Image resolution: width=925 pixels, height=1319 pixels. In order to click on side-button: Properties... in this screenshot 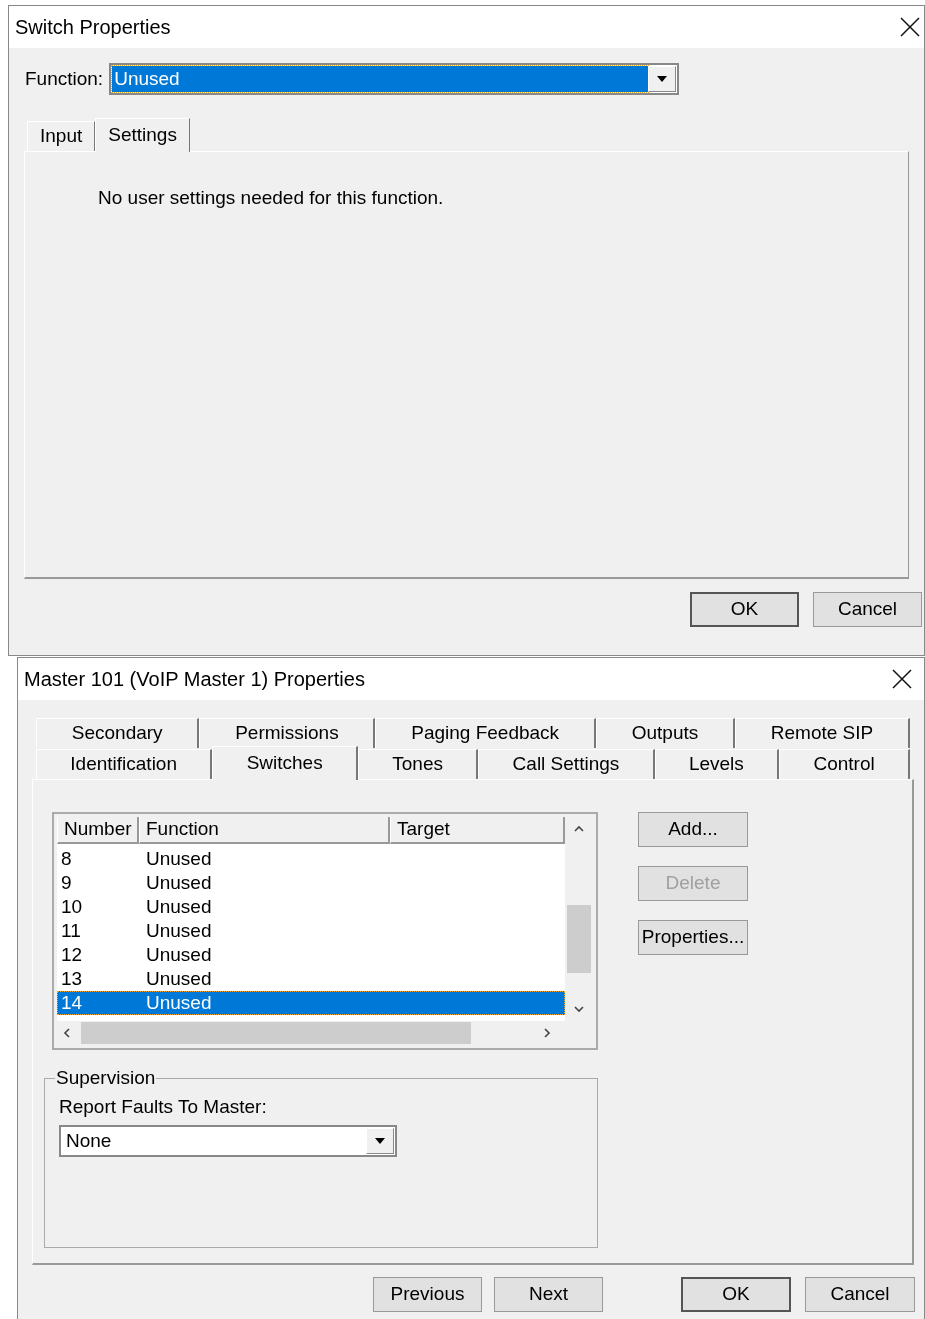, I will do `click(693, 937)`.